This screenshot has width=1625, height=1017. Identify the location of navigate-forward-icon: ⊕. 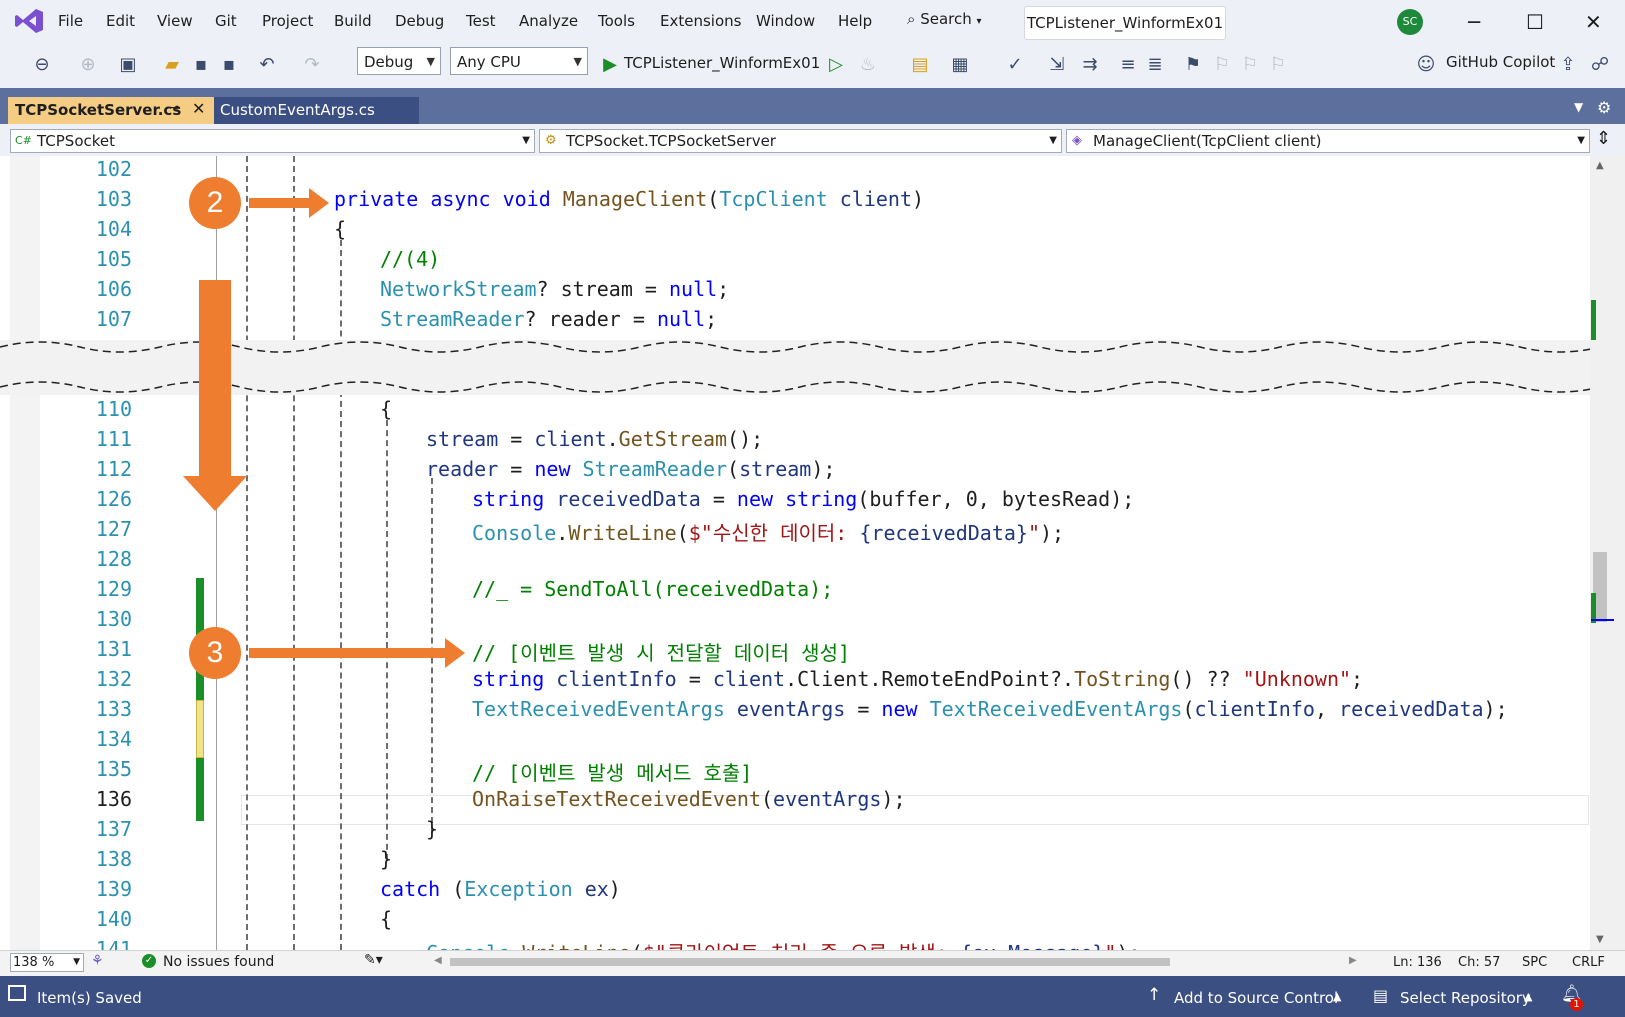
(88, 65).